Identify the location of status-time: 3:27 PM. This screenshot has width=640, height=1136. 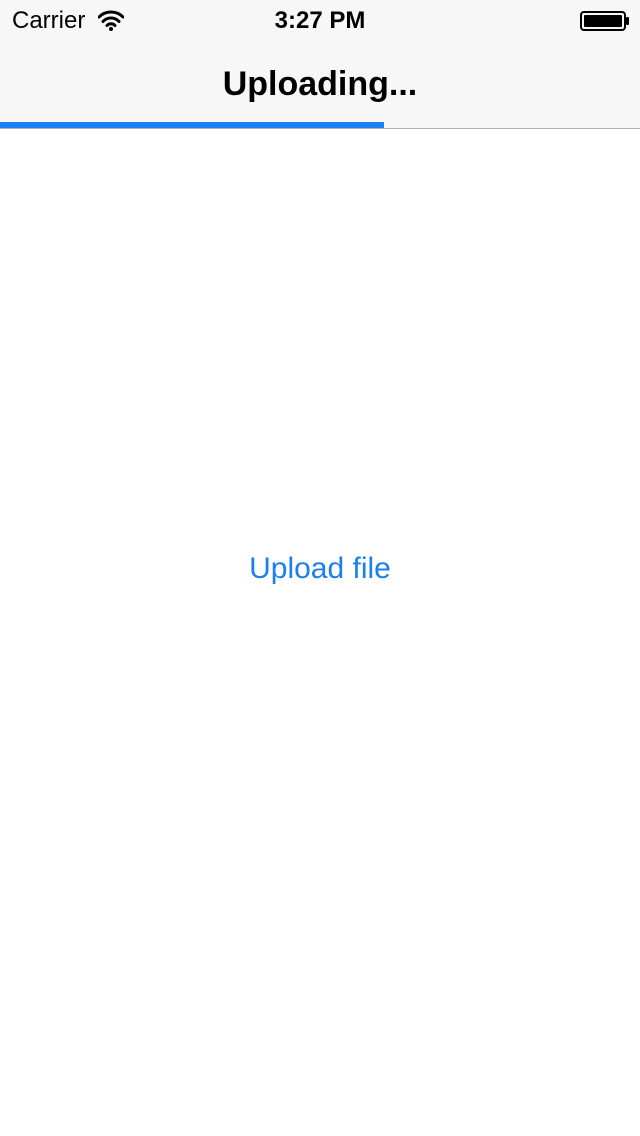
(320, 20).